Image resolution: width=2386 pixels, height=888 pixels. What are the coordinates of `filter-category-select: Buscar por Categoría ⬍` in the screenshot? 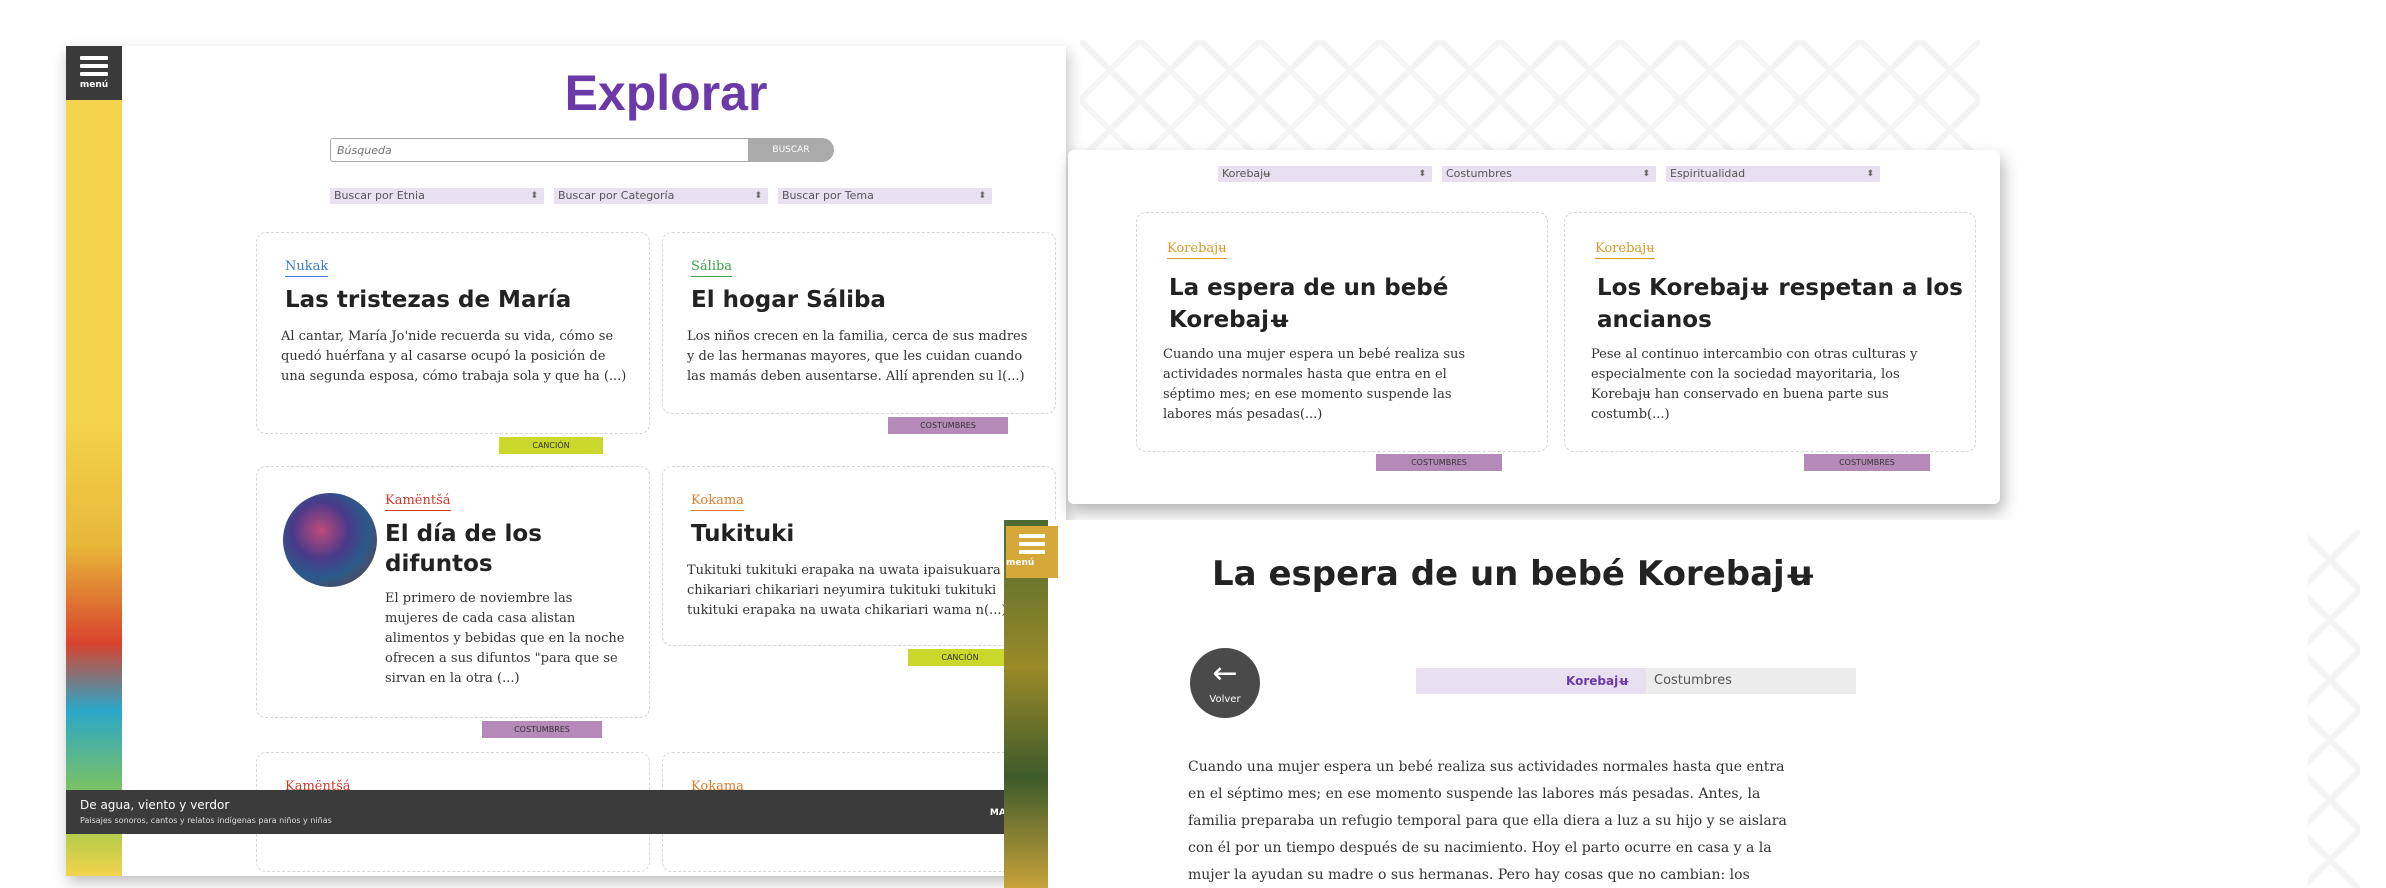 It's located at (661, 196).